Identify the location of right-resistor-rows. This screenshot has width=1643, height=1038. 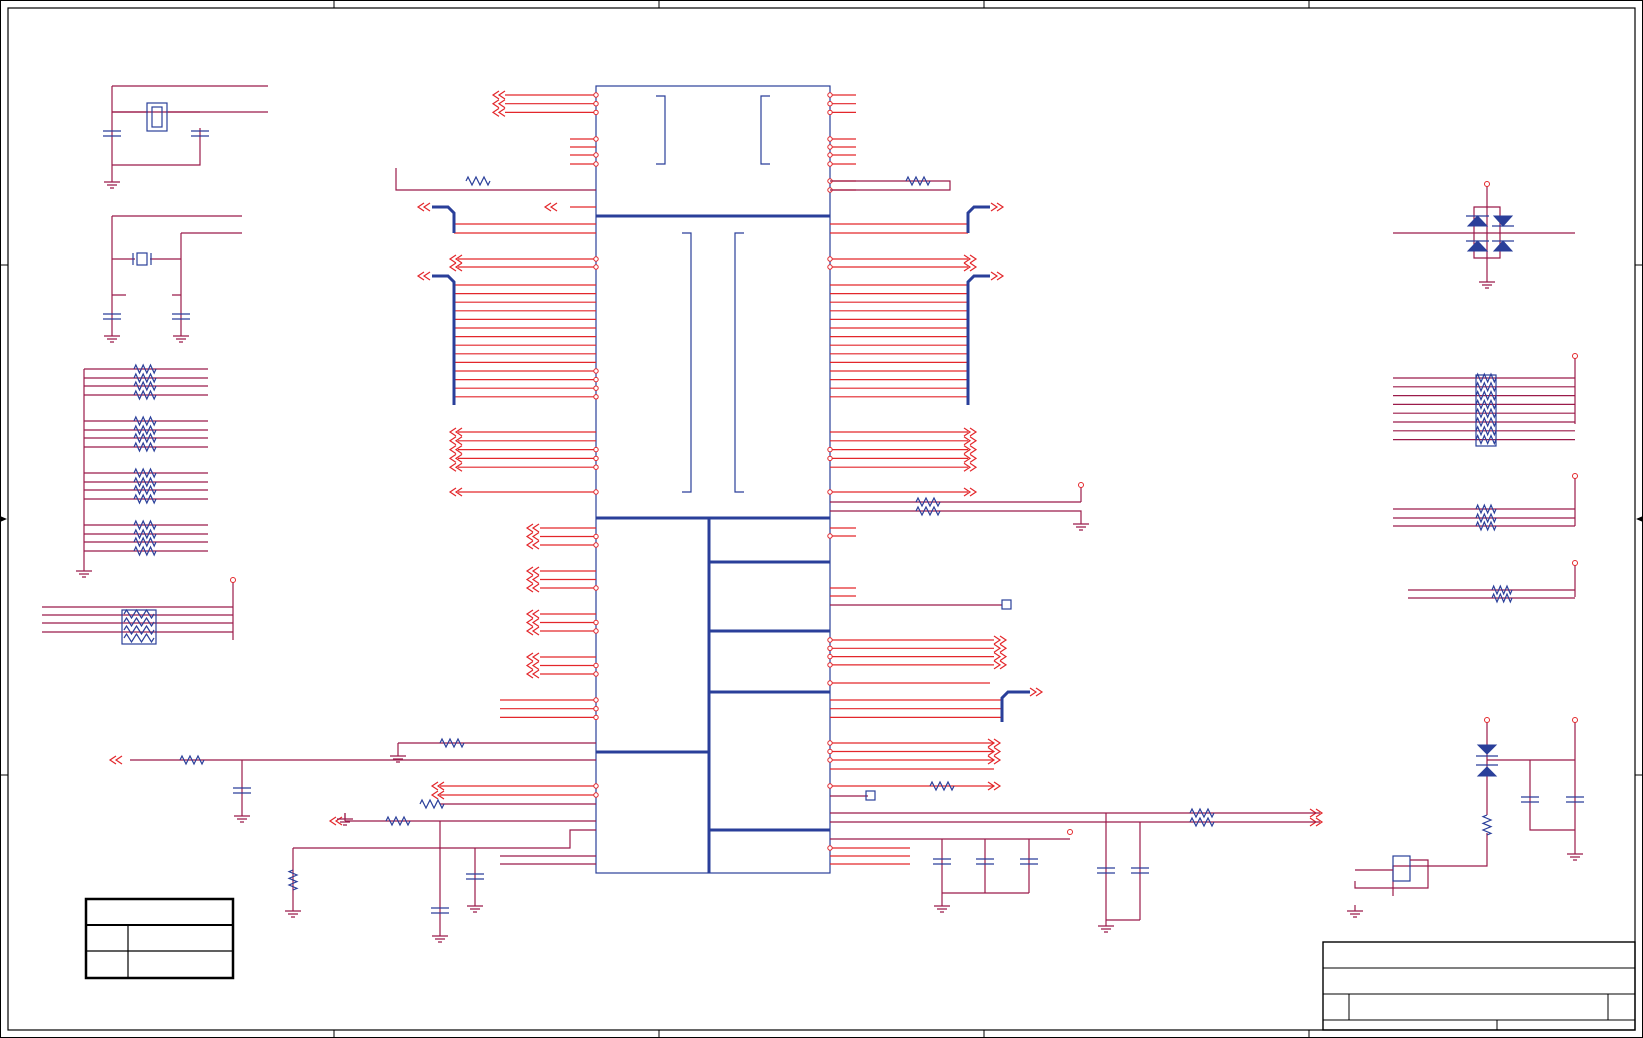
(1526, 475).